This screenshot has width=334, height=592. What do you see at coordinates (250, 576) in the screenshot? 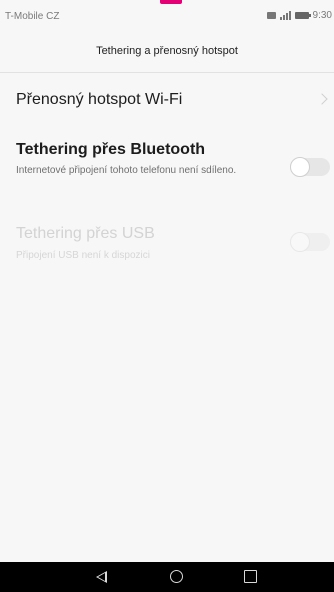
I see `recent-apps-icon` at bounding box center [250, 576].